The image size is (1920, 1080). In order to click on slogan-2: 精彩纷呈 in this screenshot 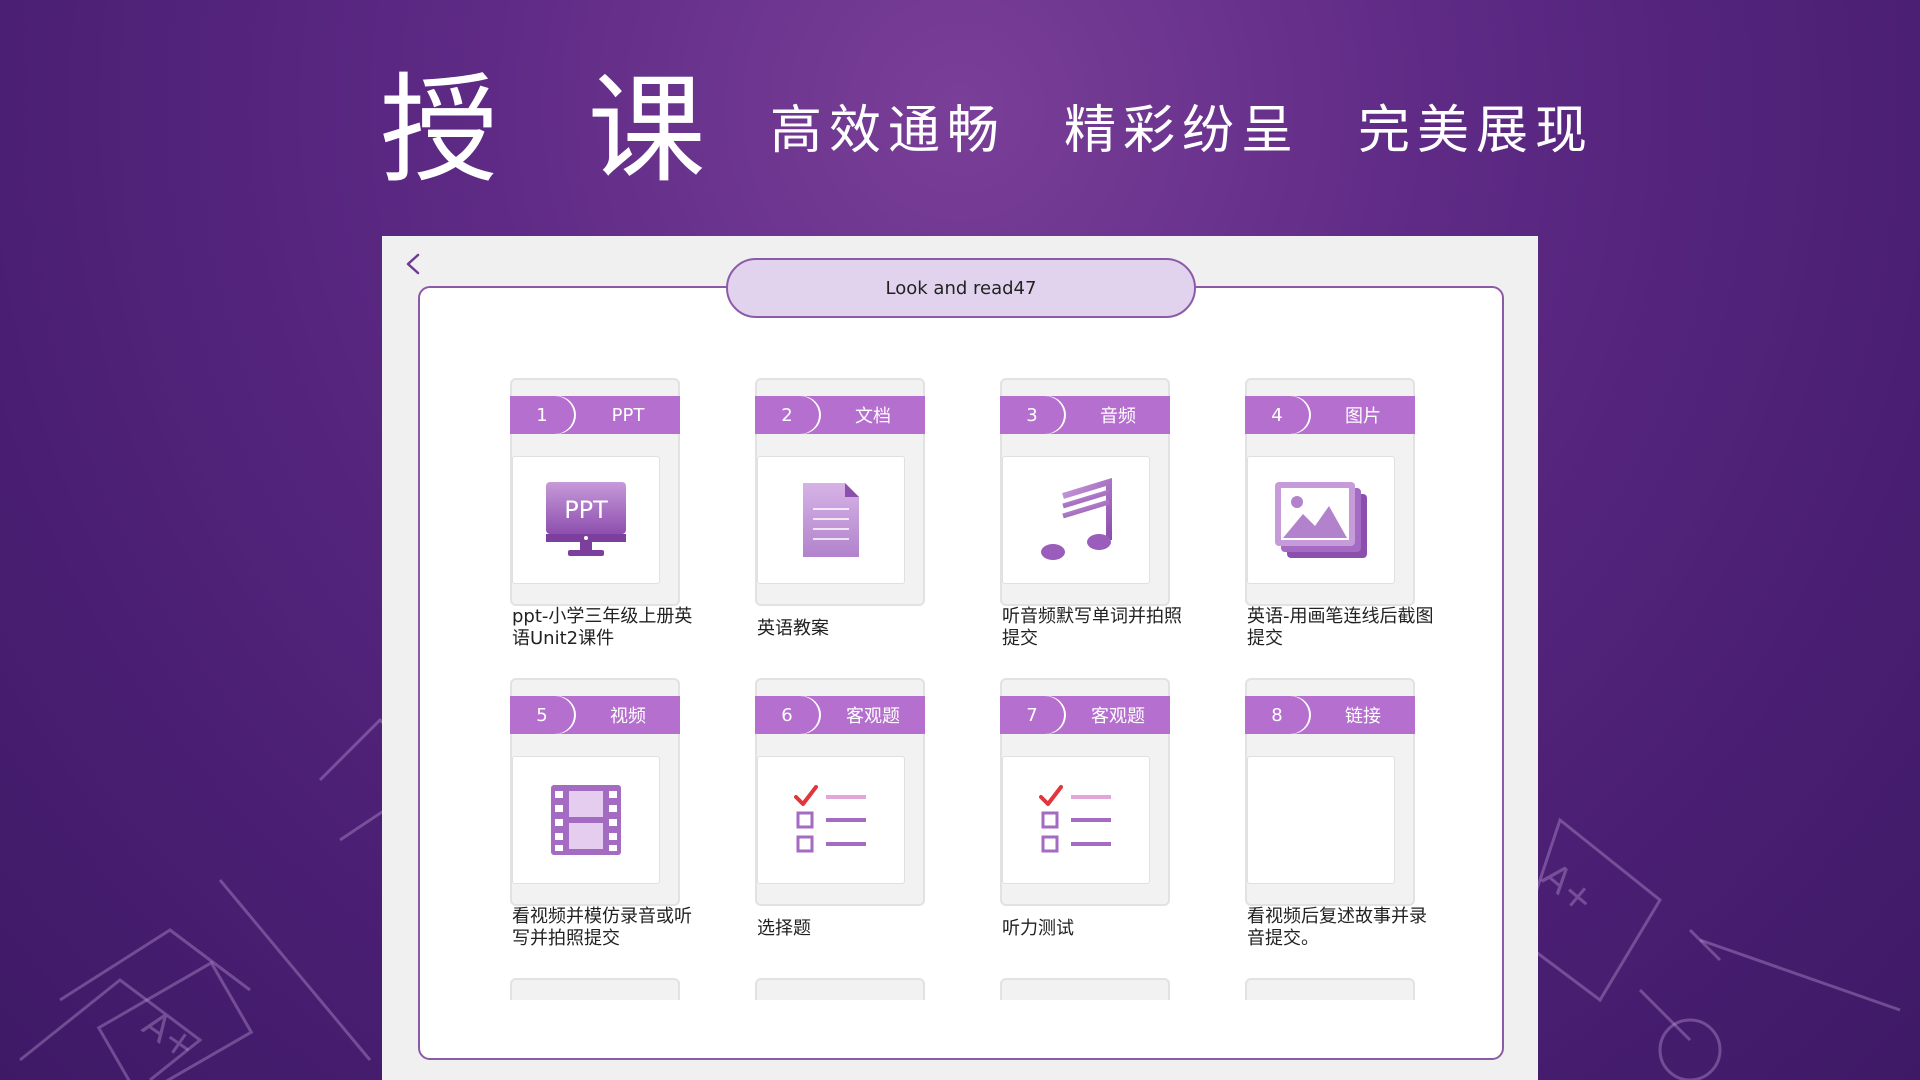, I will do `click(1182, 131)`.